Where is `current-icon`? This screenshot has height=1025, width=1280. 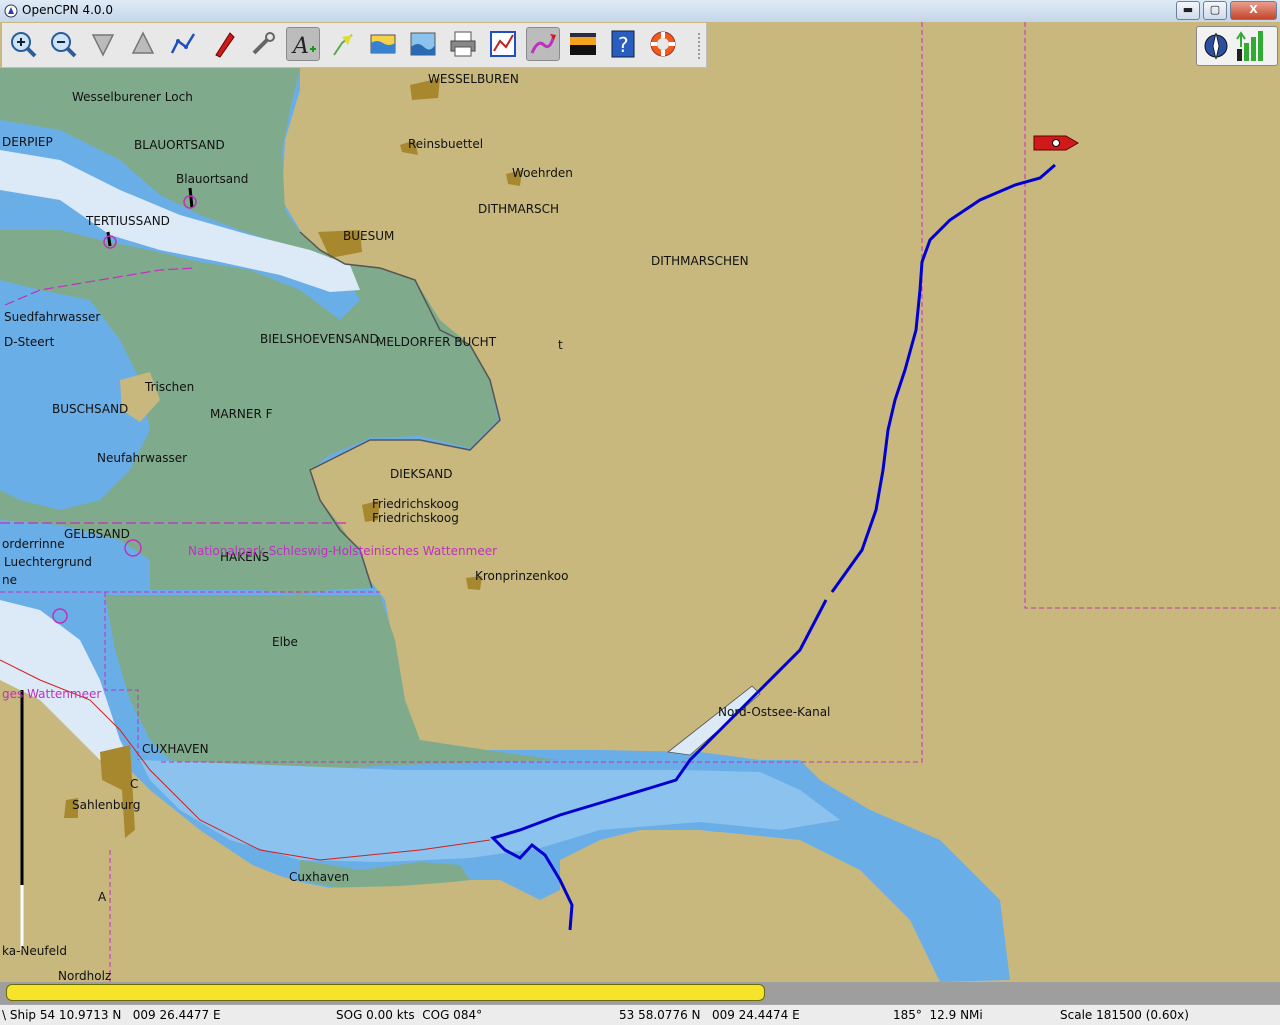 current-icon is located at coordinates (343, 45).